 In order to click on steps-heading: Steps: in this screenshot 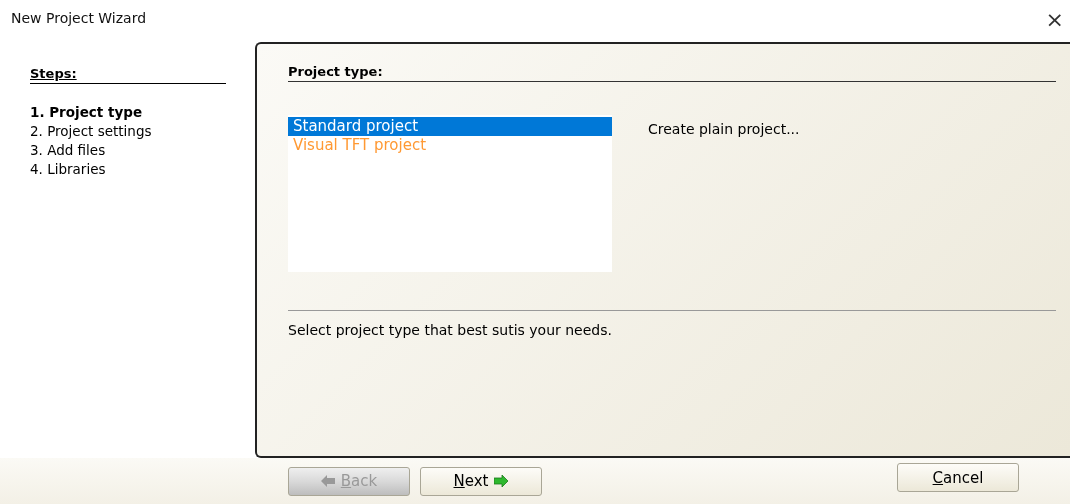, I will do `click(128, 75)`.